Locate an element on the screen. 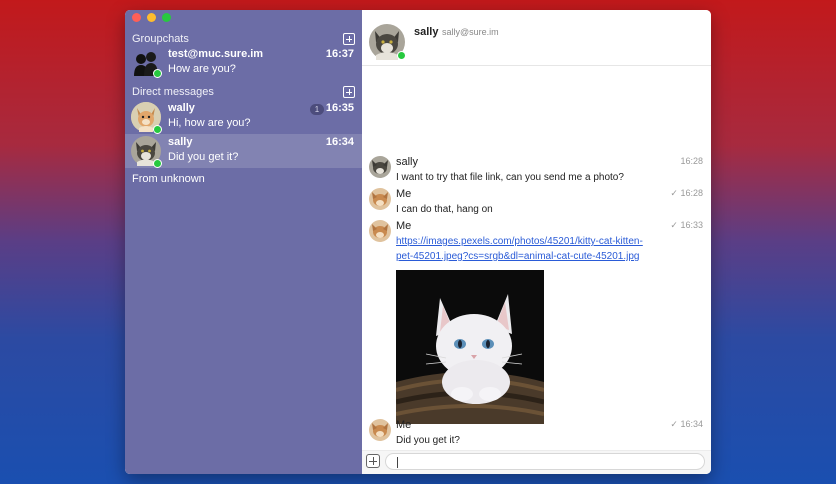 The image size is (836, 484). contact-jid: sally@sure.im is located at coordinates (470, 32).